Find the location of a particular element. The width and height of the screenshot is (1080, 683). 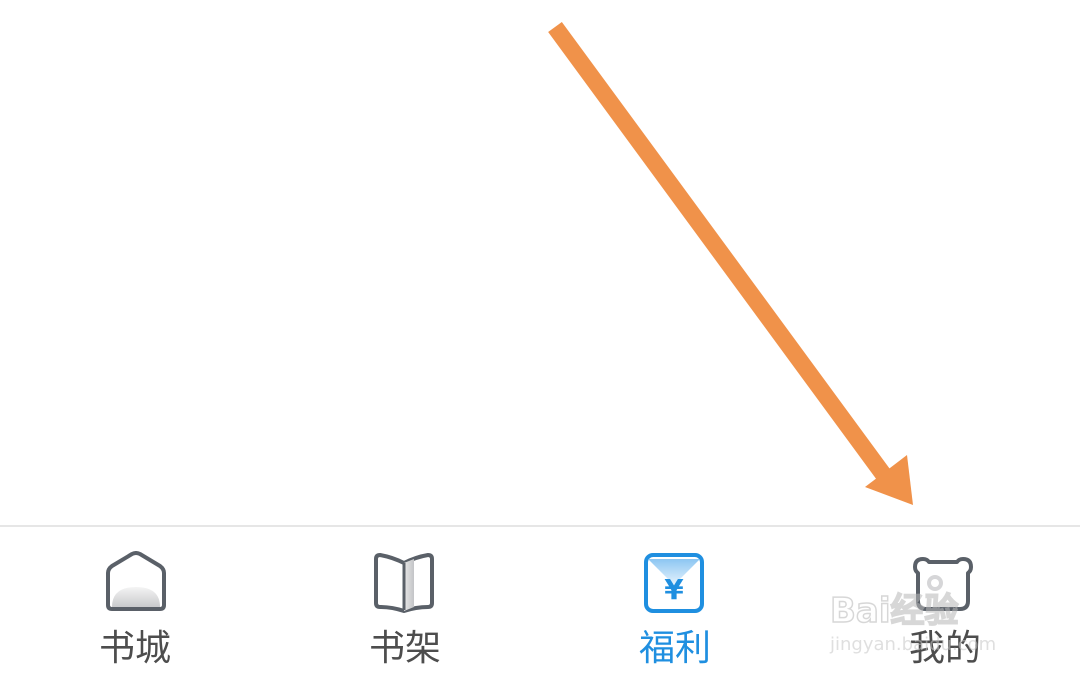

watermark-brand: Bai经验 is located at coordinates (894, 611).